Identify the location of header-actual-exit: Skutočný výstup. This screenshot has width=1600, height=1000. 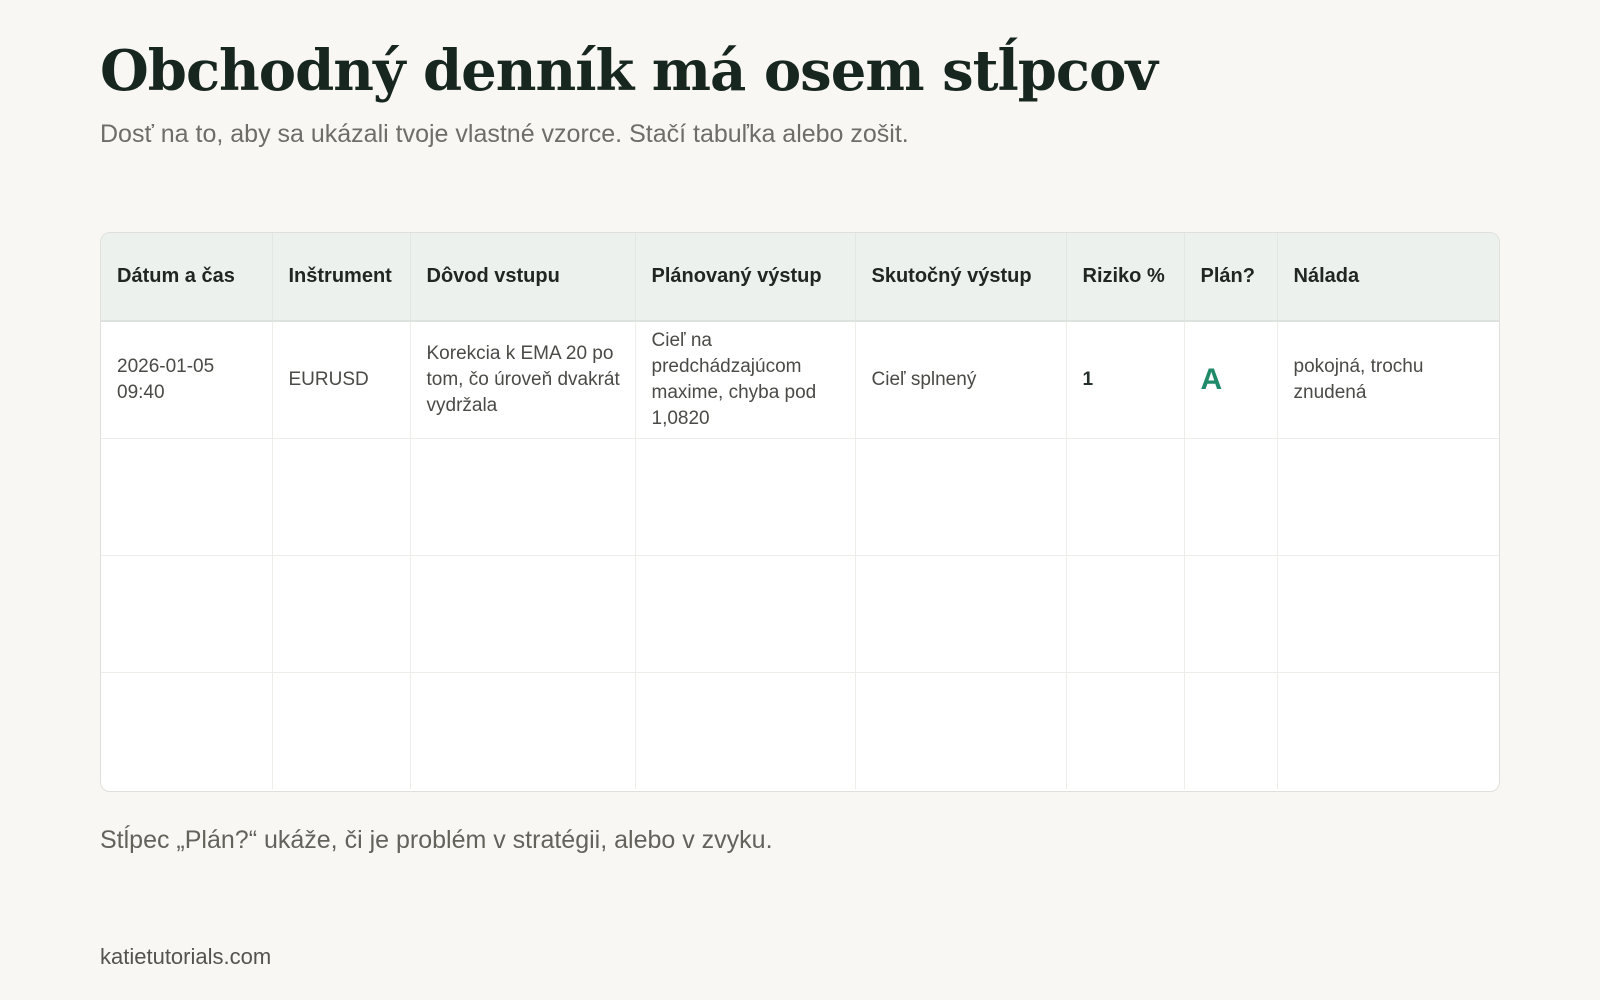
(961, 277).